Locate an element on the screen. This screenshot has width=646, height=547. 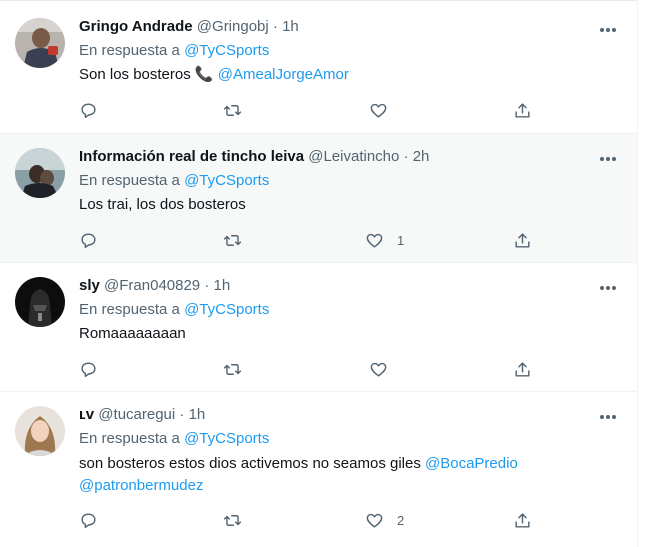
tweet-text: Romaaaaaaaan is located at coordinates (132, 333).